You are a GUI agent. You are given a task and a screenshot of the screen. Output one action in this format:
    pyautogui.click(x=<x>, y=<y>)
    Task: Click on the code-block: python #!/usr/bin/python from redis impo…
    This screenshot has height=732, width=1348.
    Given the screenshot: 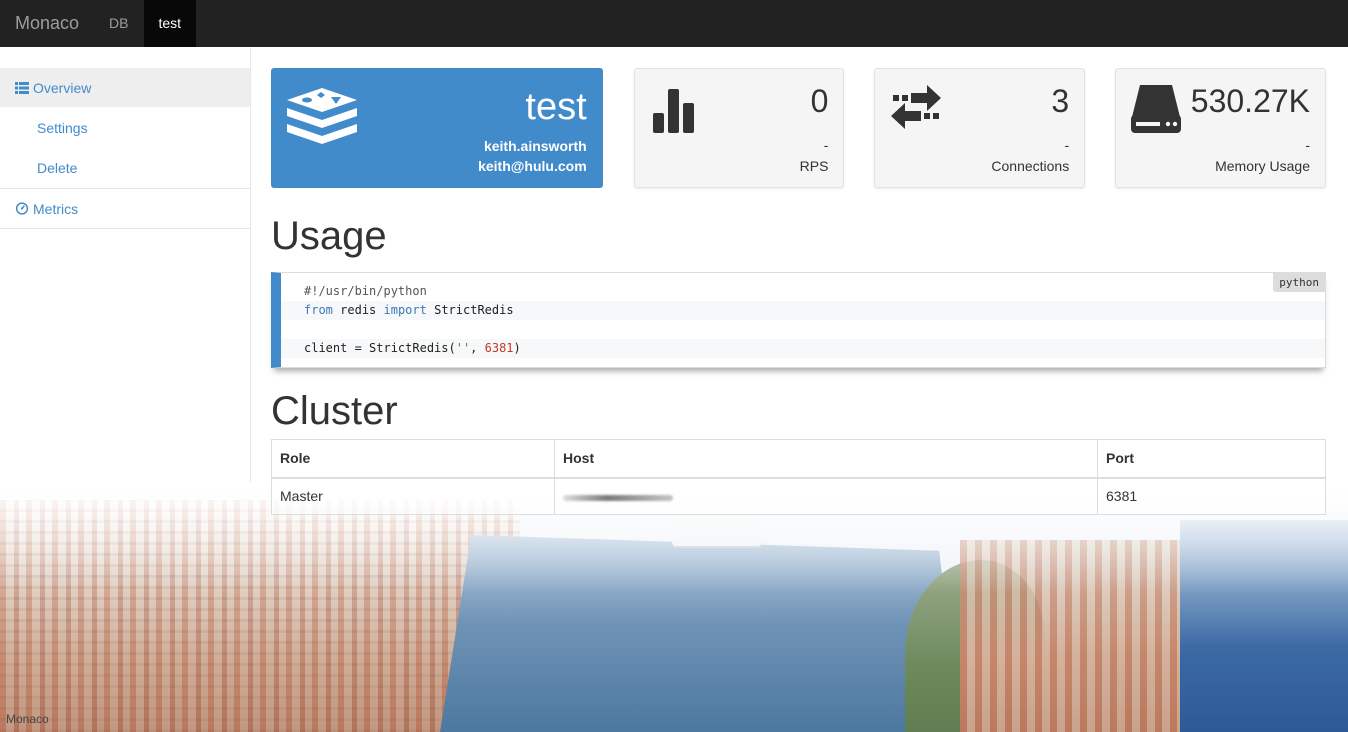 What is the action you would take?
    pyautogui.click(x=798, y=320)
    